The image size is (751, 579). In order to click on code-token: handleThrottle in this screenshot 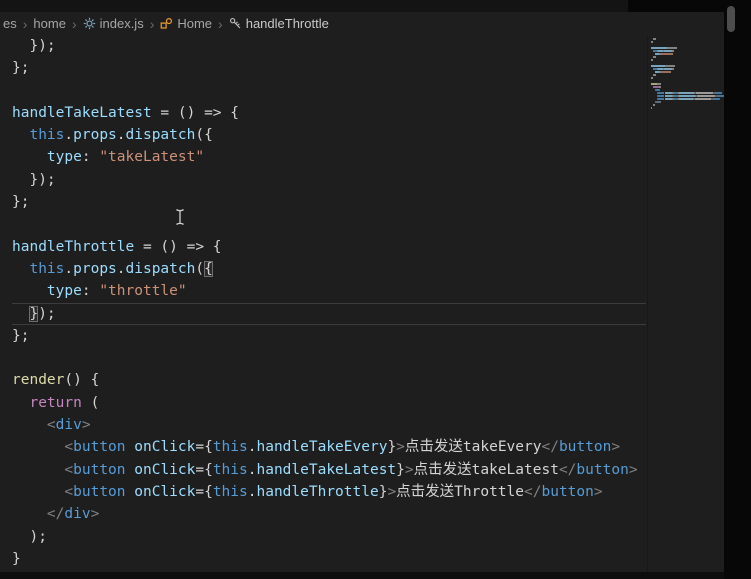, I will do `click(73, 246)`.